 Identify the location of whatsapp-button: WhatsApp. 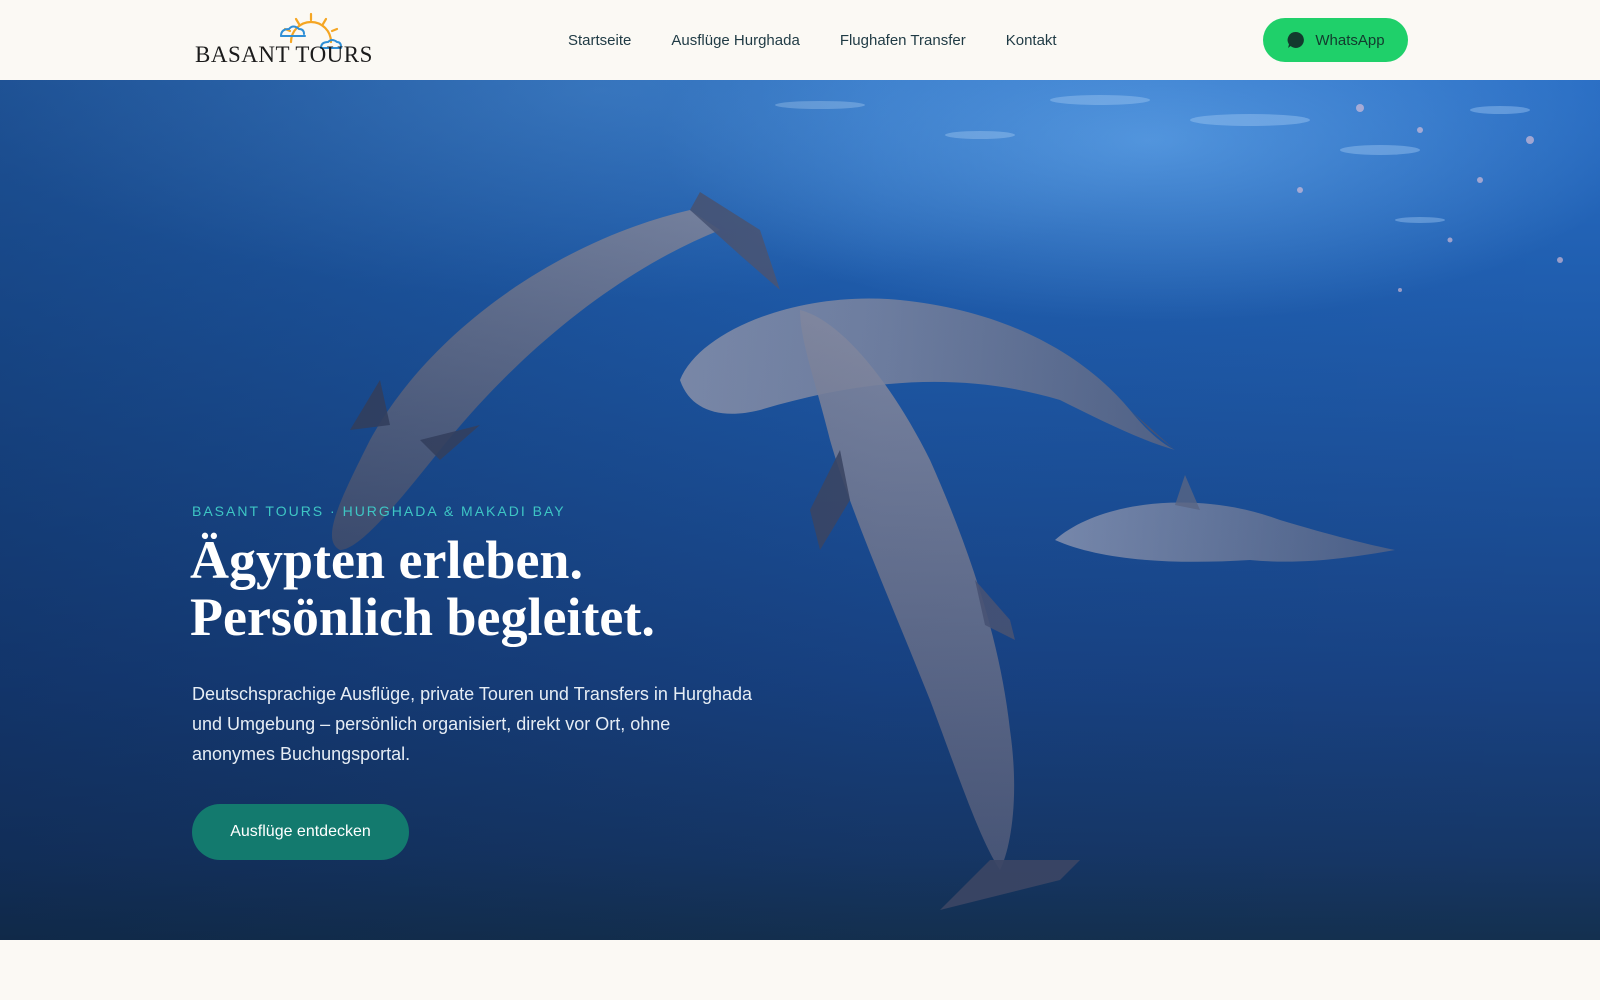
(1335, 40).